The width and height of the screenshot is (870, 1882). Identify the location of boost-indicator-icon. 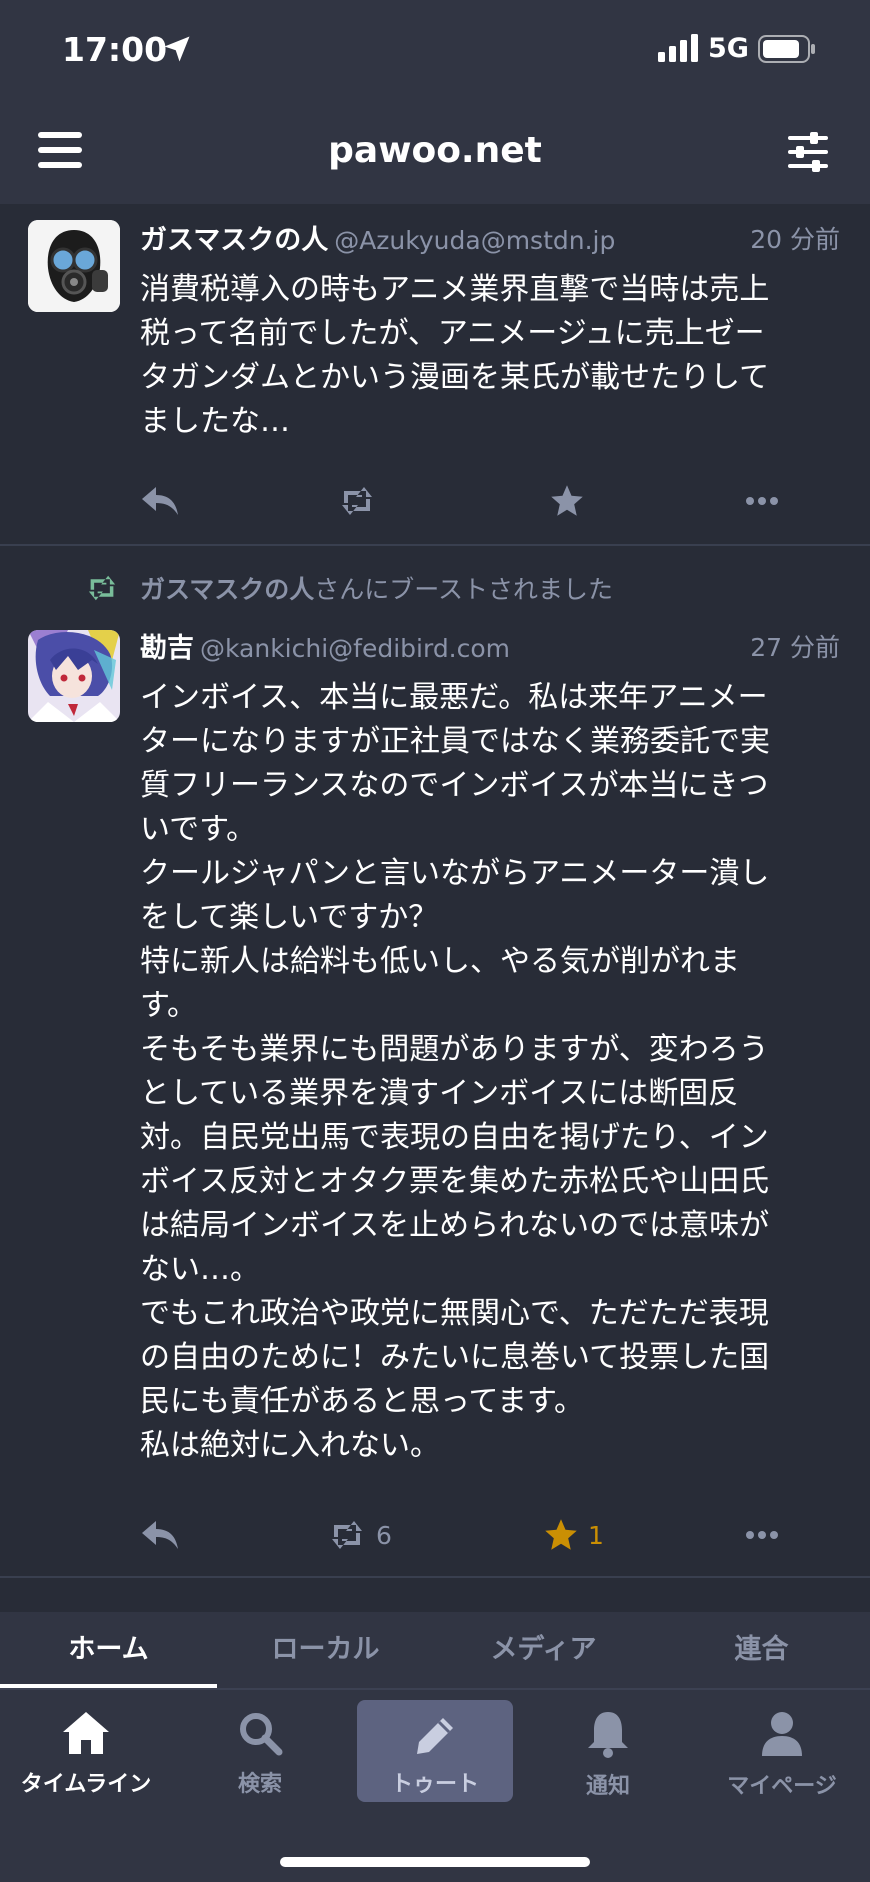
(102, 588).